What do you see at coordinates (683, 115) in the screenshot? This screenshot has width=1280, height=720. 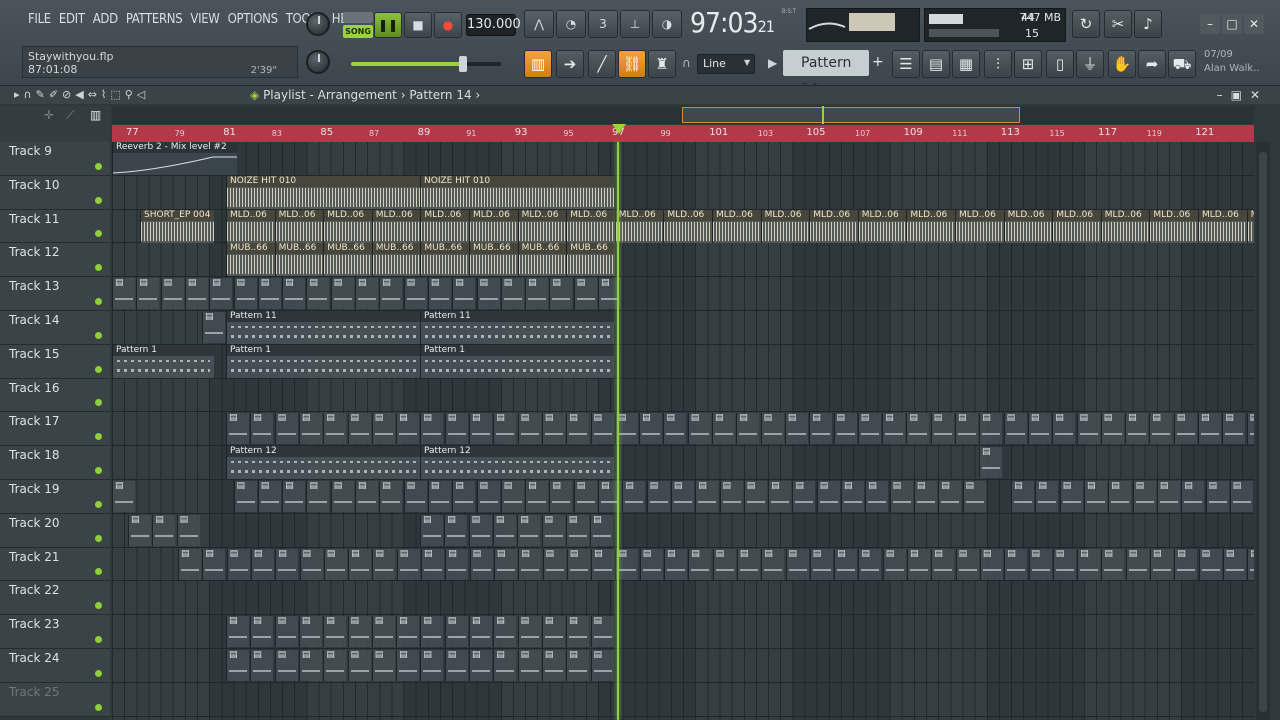 I see `playlist-overview` at bounding box center [683, 115].